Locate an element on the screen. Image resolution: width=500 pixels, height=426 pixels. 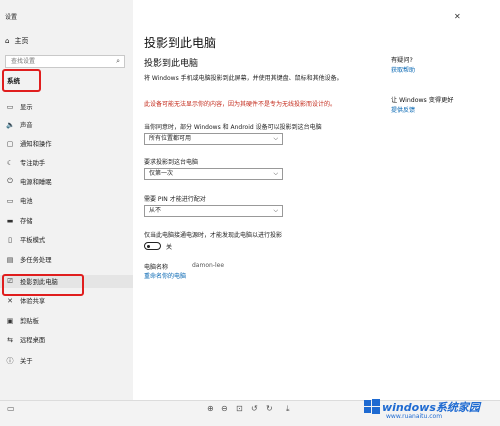
pc-name-label: 电脑名称 is located at coordinates (156, 267).